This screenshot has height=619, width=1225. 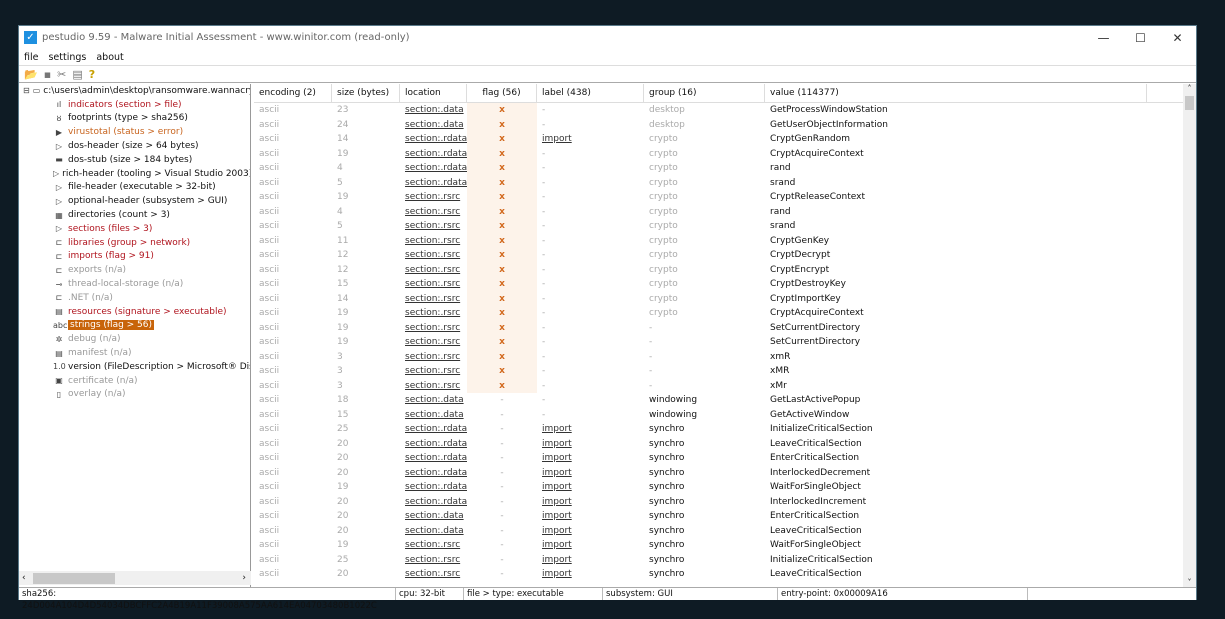 What do you see at coordinates (1189, 335) in the screenshot?
I see `table-vertical-scrollbar: ˄ ˅` at bounding box center [1189, 335].